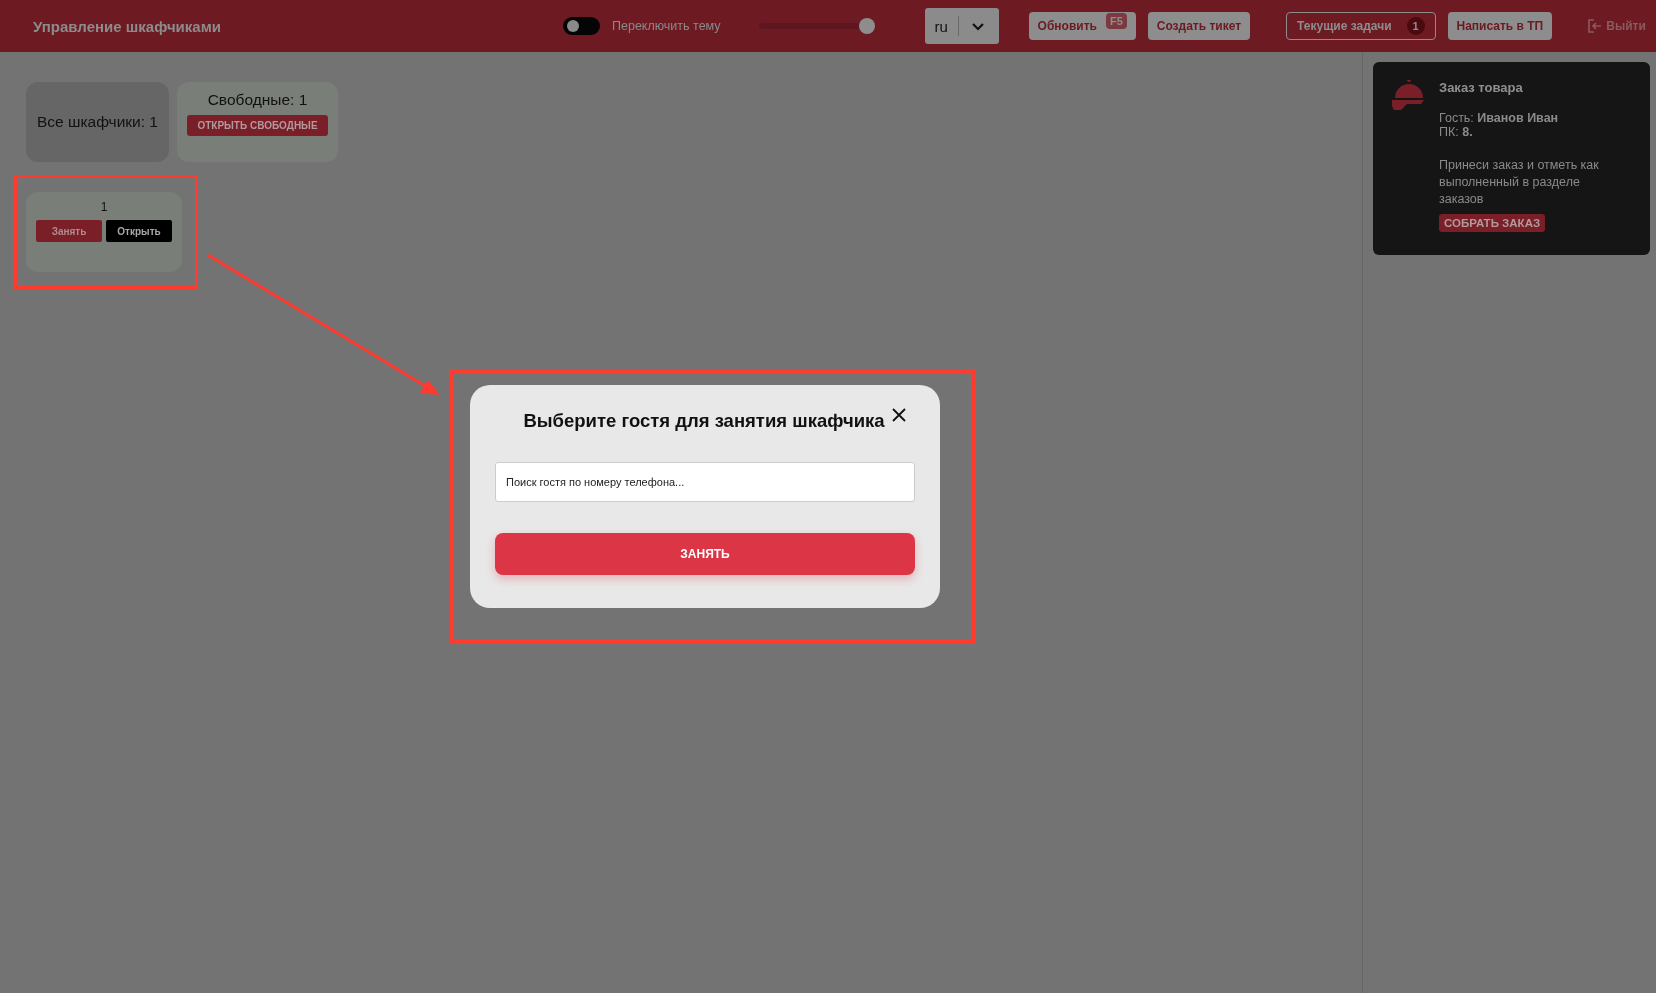 This screenshot has height=993, width=1656. I want to click on chevron-down-icon, so click(977, 26).